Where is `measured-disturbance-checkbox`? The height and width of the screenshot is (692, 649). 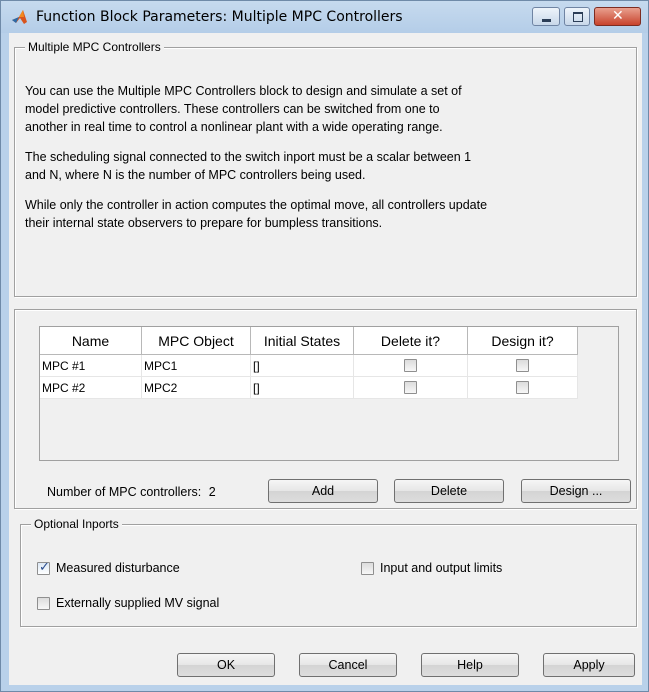 measured-disturbance-checkbox is located at coordinates (43, 567).